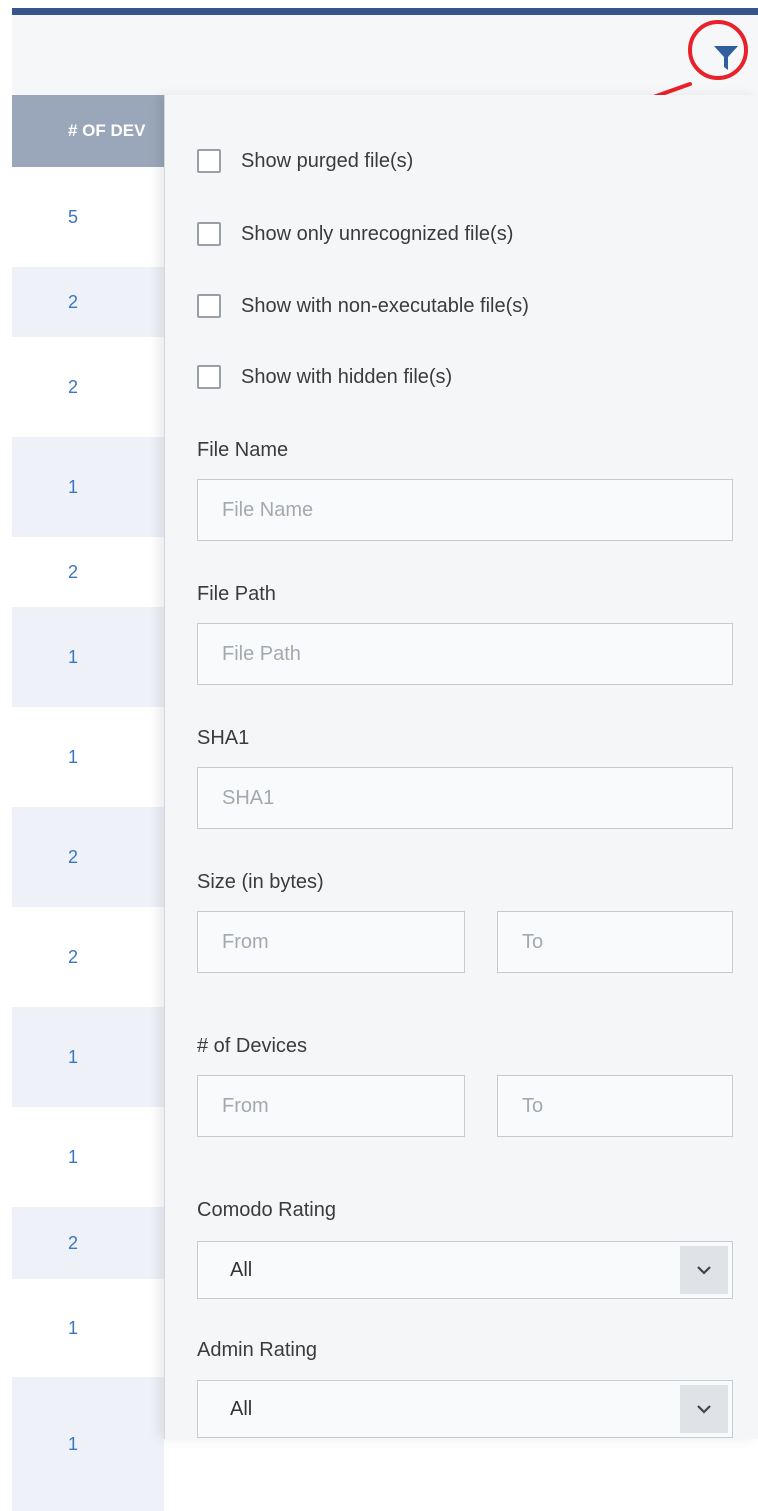 This screenshot has height=1511, width=758. I want to click on size-label: Size (in bytes), so click(260, 882).